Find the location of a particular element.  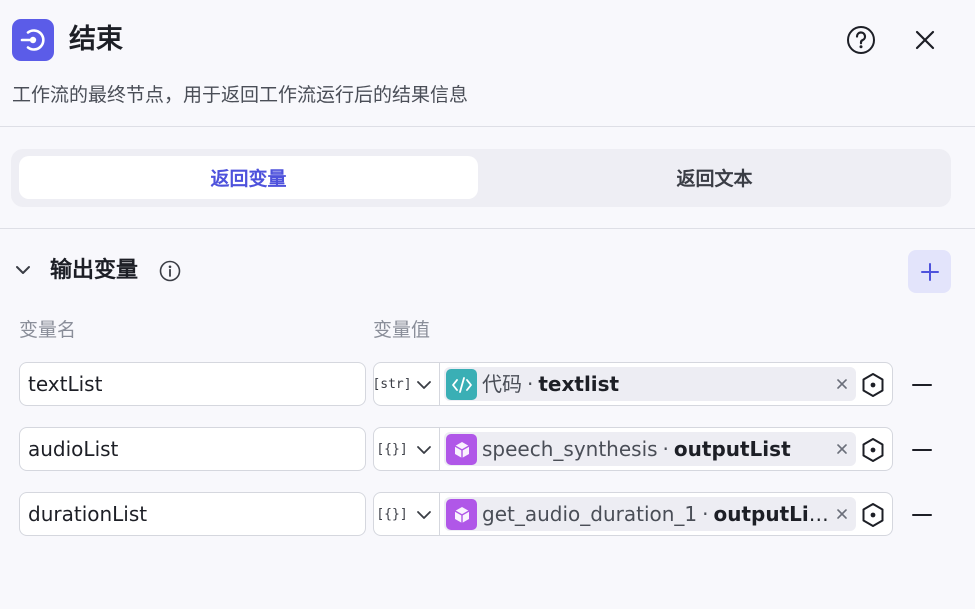

add-variable-button is located at coordinates (929, 271).